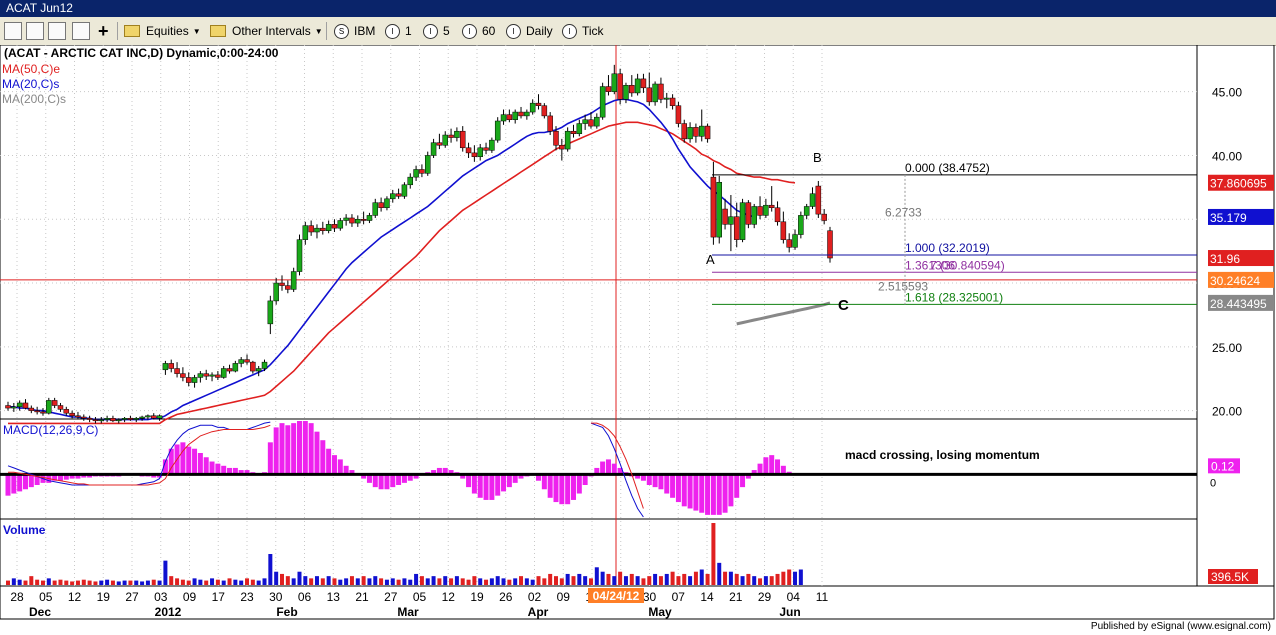  What do you see at coordinates (305, 597) in the screenshot?
I see `time-tick-label: 06` at bounding box center [305, 597].